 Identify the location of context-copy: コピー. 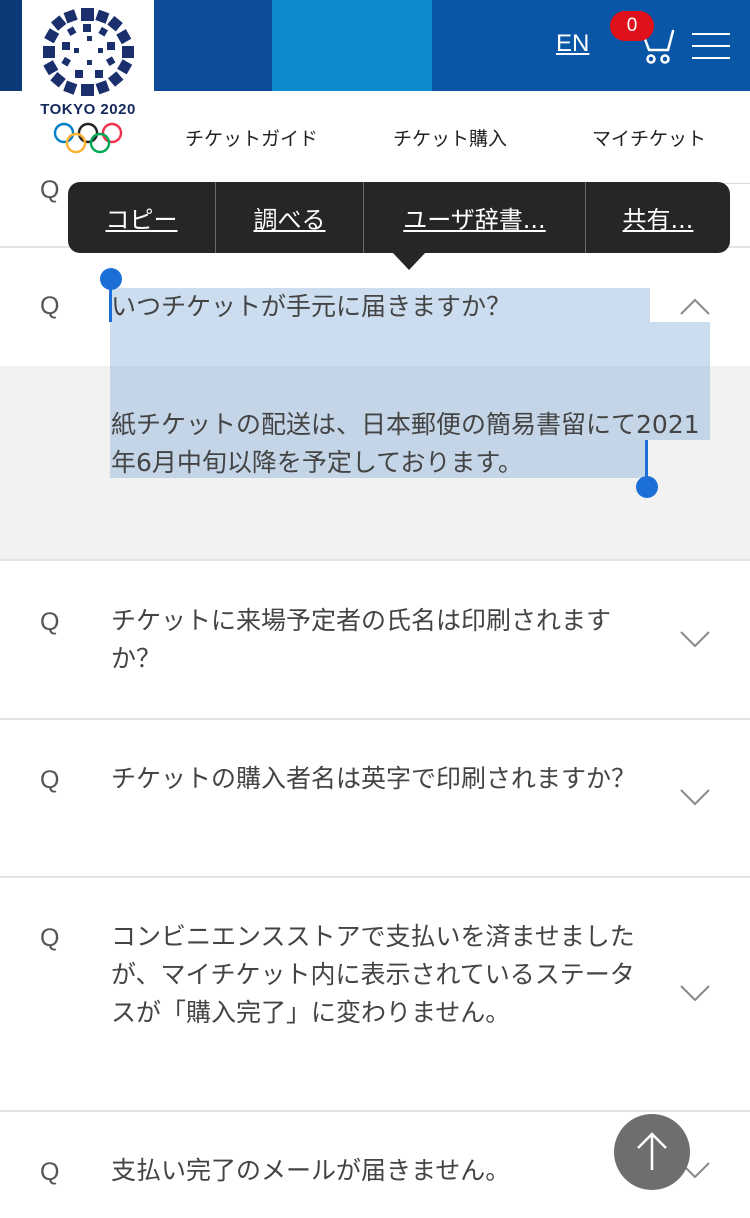
(142, 217).